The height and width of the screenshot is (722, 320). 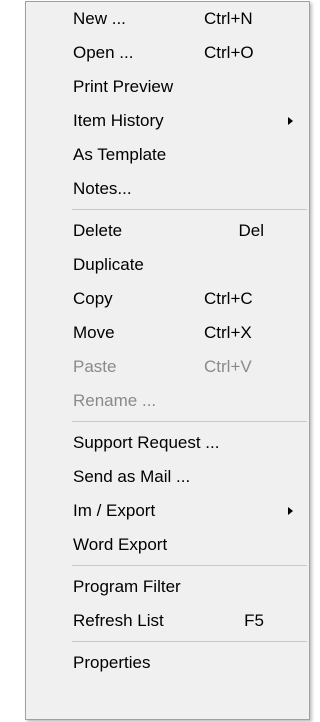 What do you see at coordinates (95, 366) in the screenshot?
I see `menu-item-label: Paste` at bounding box center [95, 366].